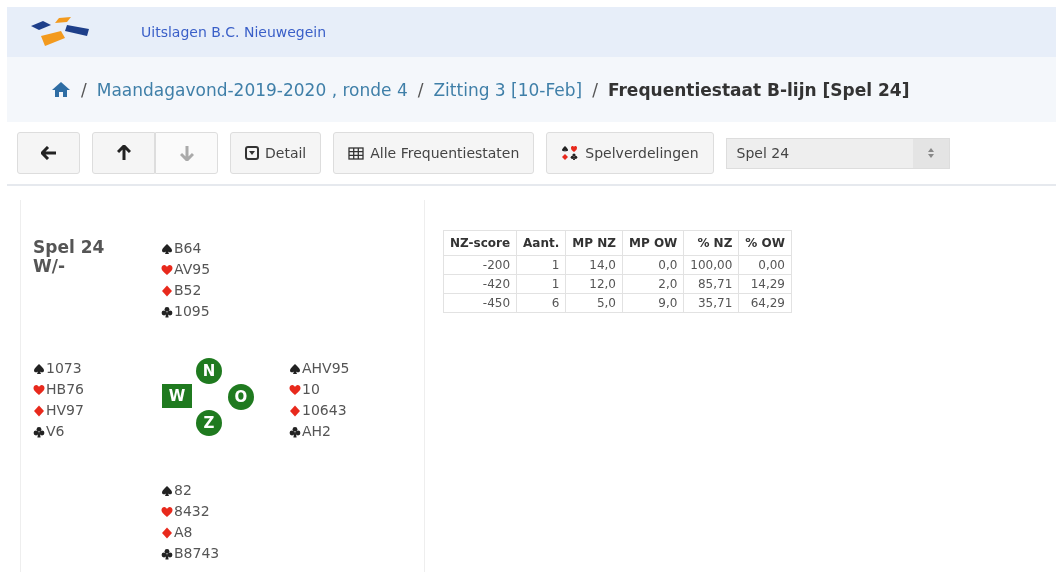 The width and height of the screenshot is (1056, 573). I want to click on table-cell: 9,0, so click(653, 303).